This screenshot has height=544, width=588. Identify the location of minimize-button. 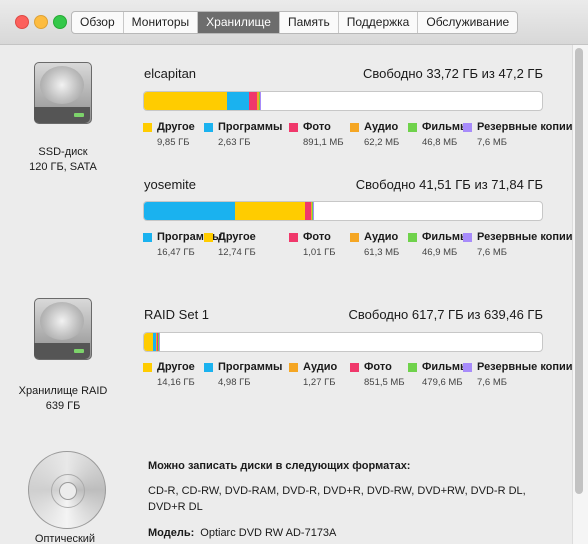
(41, 22).